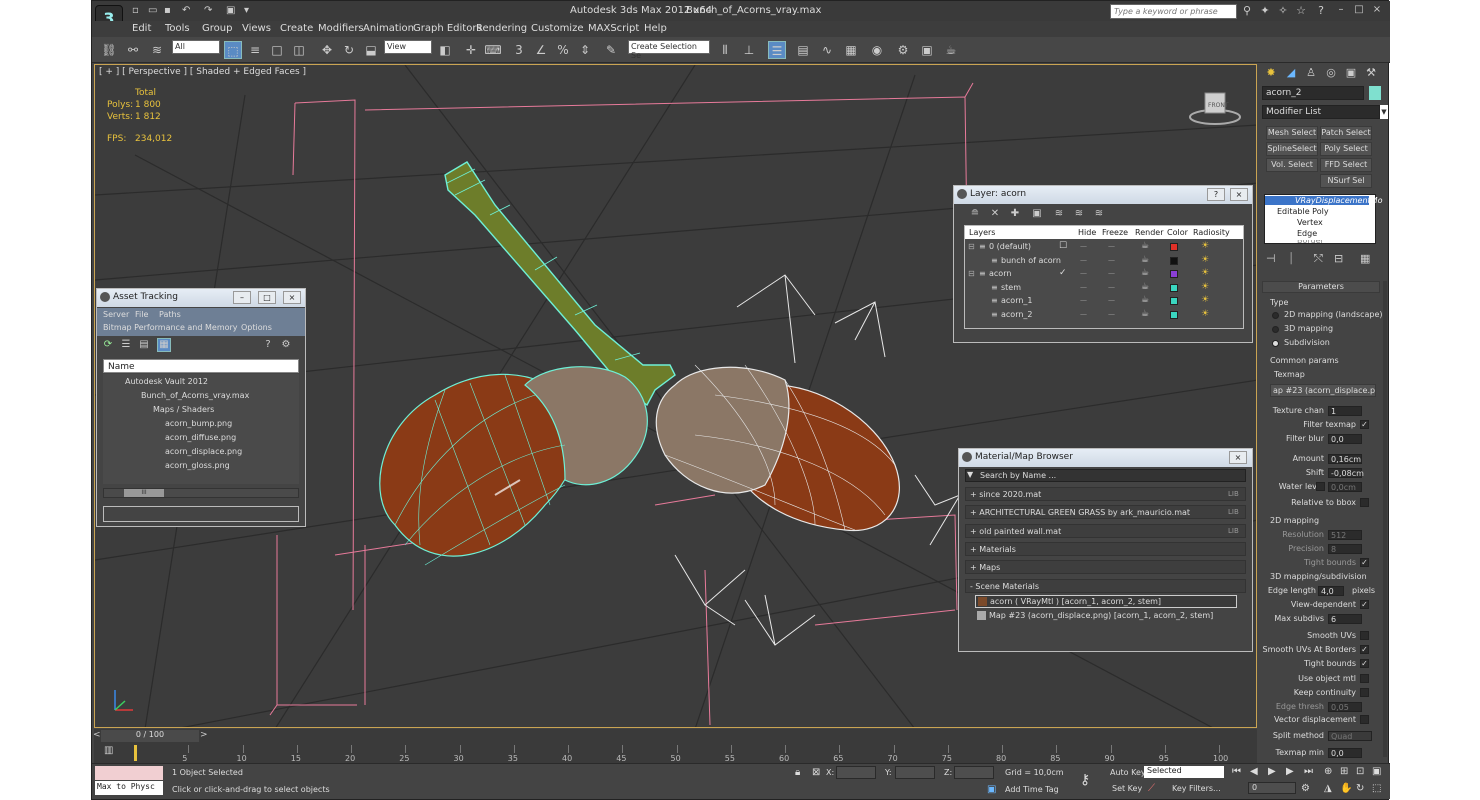 This screenshot has height=800, width=1480. I want to click on layer-name: stem, so click(1011, 287).